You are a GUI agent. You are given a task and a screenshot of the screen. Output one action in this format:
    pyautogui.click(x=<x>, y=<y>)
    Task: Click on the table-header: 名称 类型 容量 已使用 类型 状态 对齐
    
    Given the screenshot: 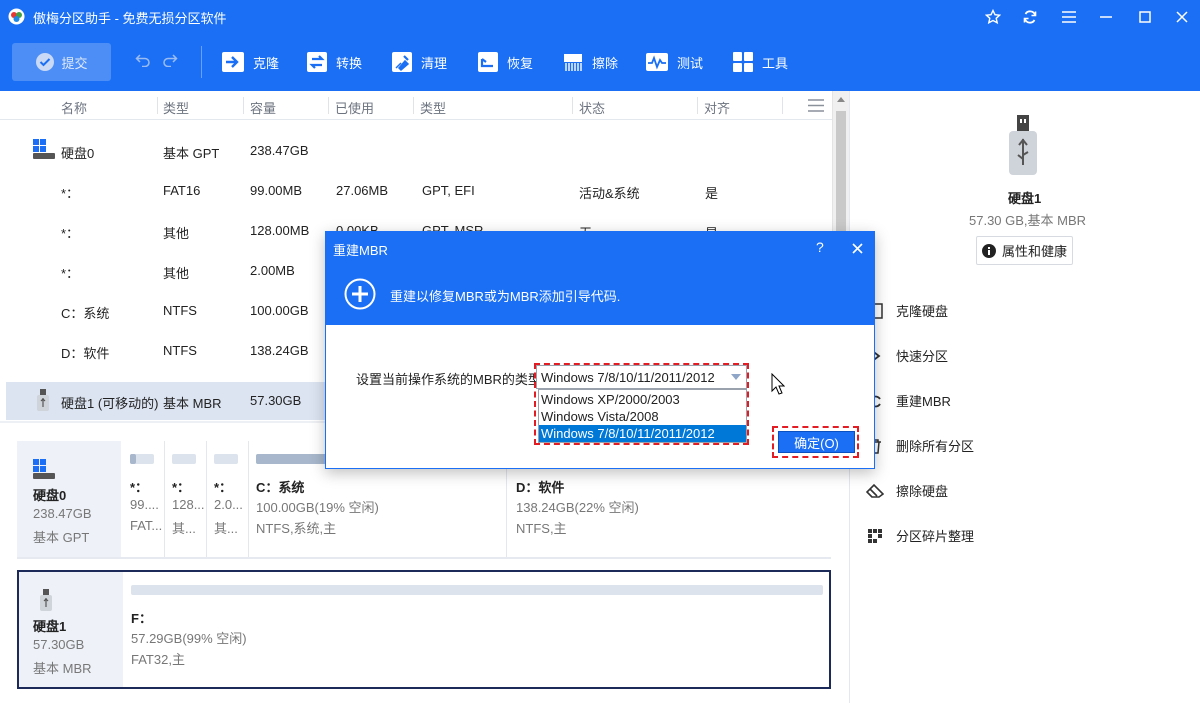 What is the action you would take?
    pyautogui.click(x=416, y=105)
    